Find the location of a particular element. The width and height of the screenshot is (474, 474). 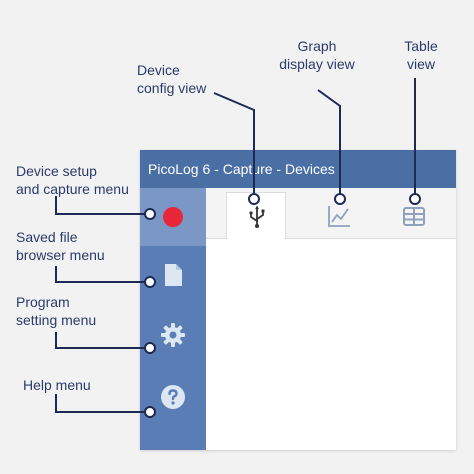

callout-saved-file is located at coordinates (102, 274).